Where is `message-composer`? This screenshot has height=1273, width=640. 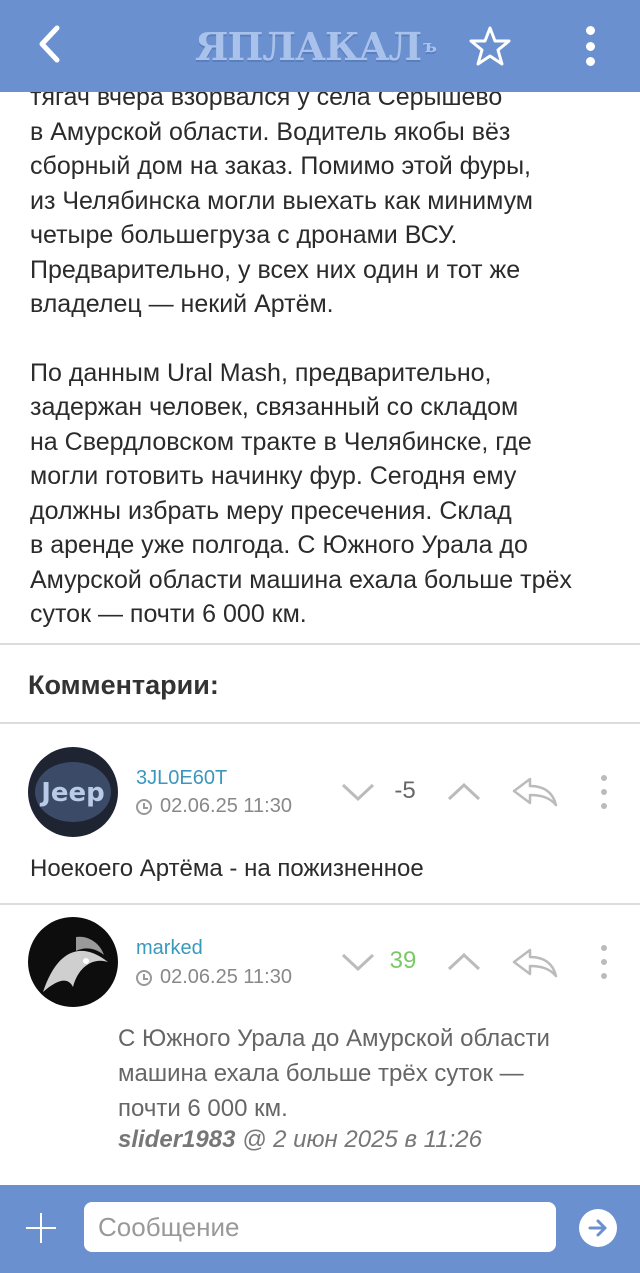 message-composer is located at coordinates (320, 1229).